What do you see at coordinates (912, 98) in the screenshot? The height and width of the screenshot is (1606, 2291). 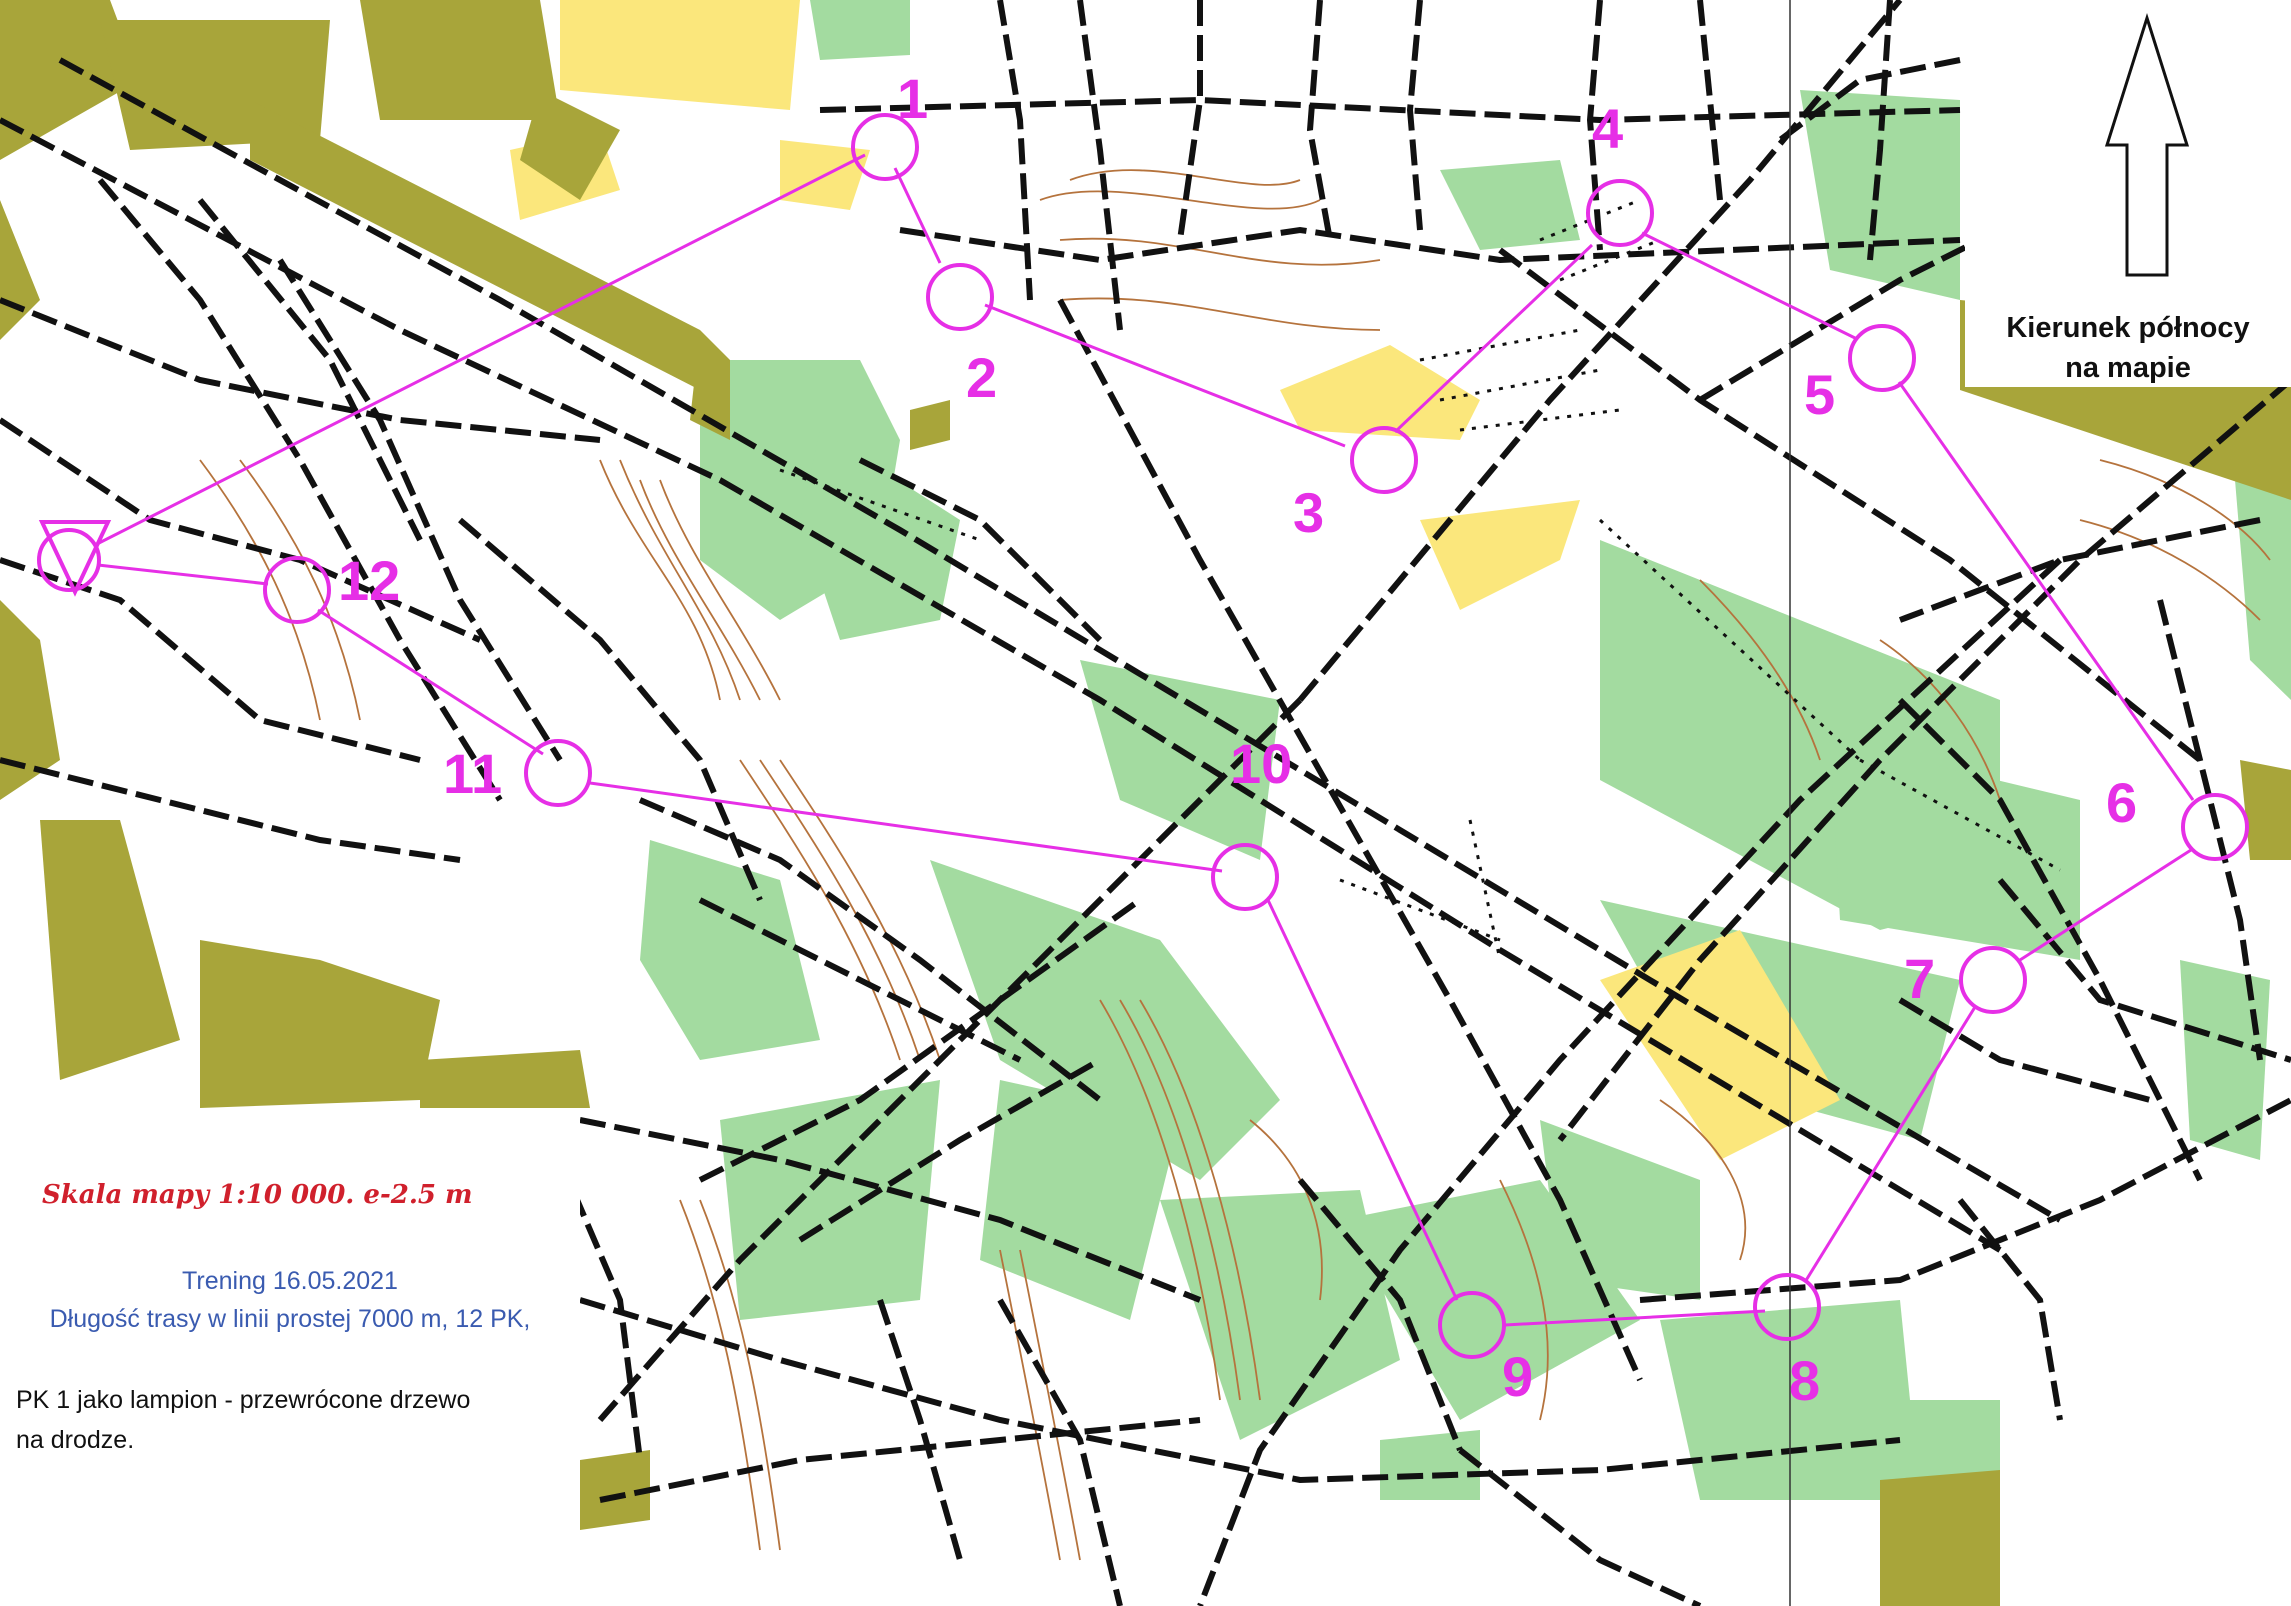 I see `control-number: 1` at bounding box center [912, 98].